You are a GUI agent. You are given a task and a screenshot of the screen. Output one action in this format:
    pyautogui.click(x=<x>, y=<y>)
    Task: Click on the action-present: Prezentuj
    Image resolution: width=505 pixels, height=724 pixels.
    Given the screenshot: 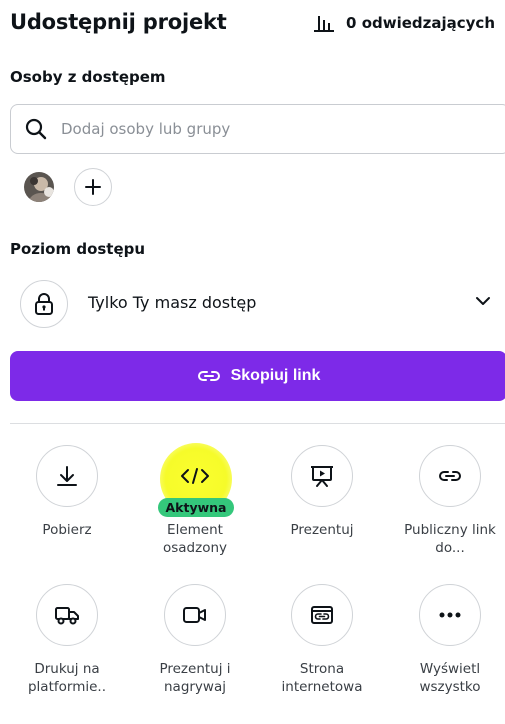 What is the action you would take?
    pyautogui.click(x=322, y=492)
    